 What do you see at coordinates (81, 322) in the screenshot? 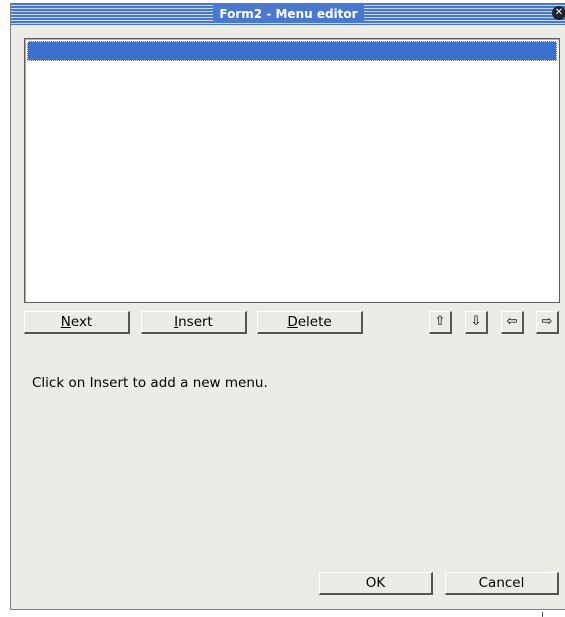
I see `next-label: ext` at bounding box center [81, 322].